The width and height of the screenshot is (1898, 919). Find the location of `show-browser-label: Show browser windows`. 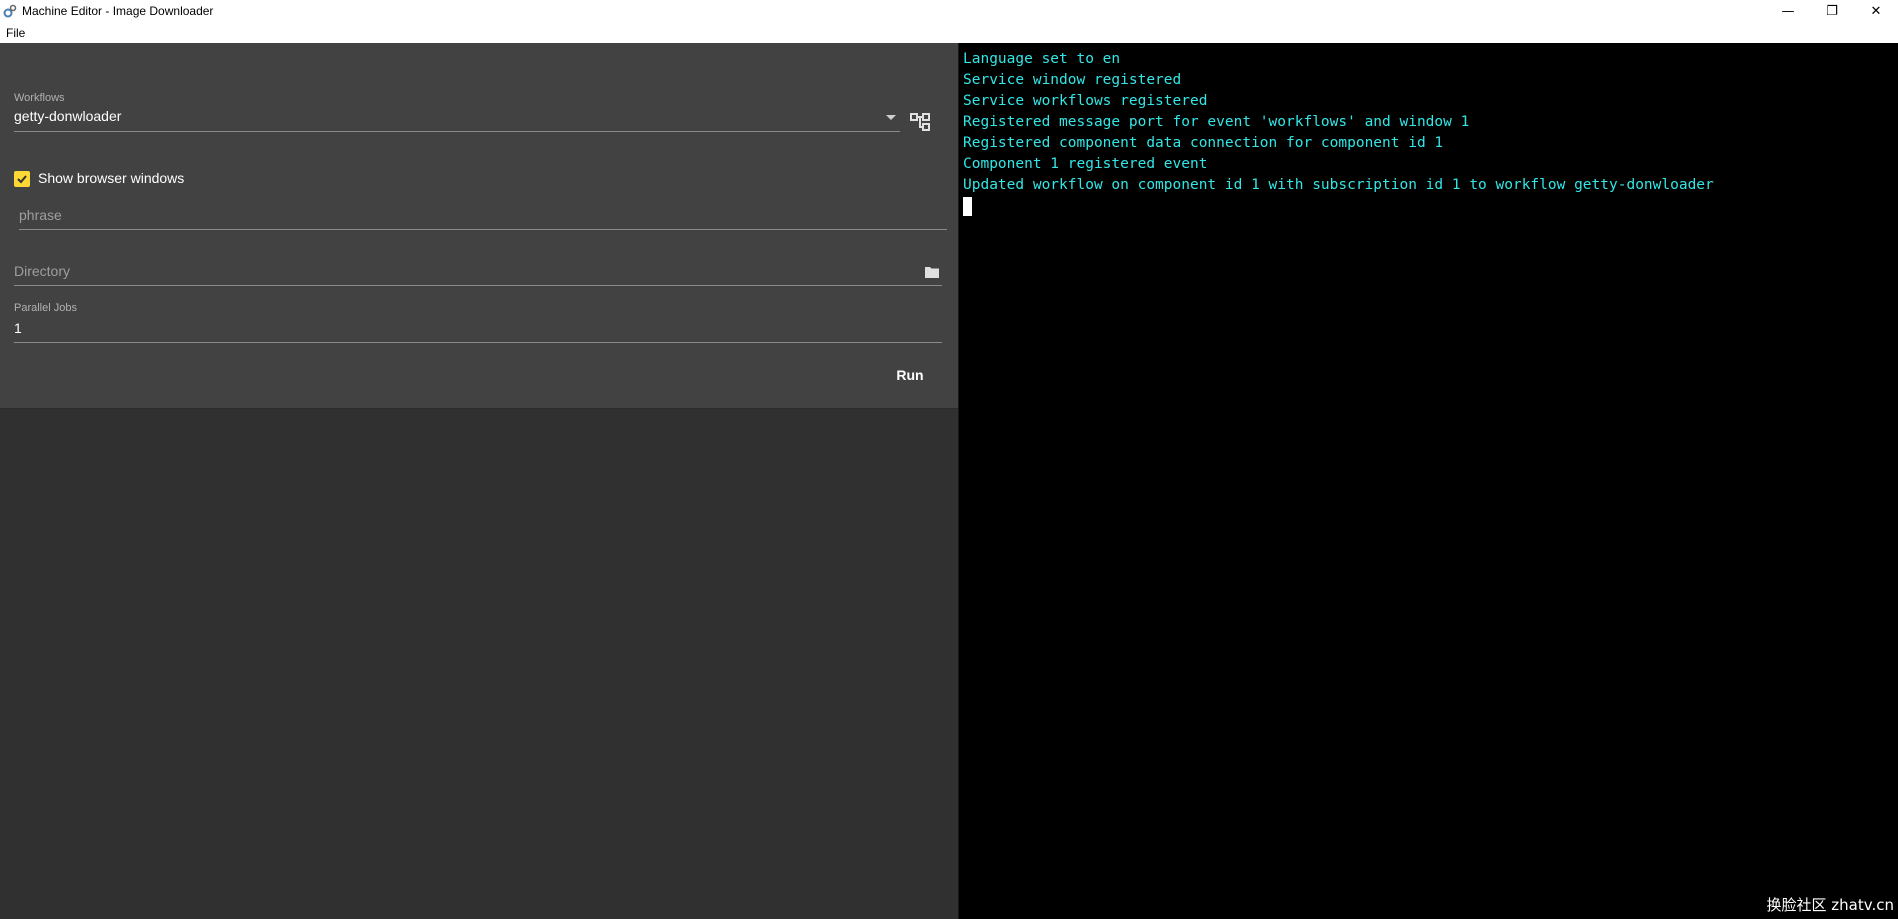

show-browser-label: Show browser windows is located at coordinates (111, 178).